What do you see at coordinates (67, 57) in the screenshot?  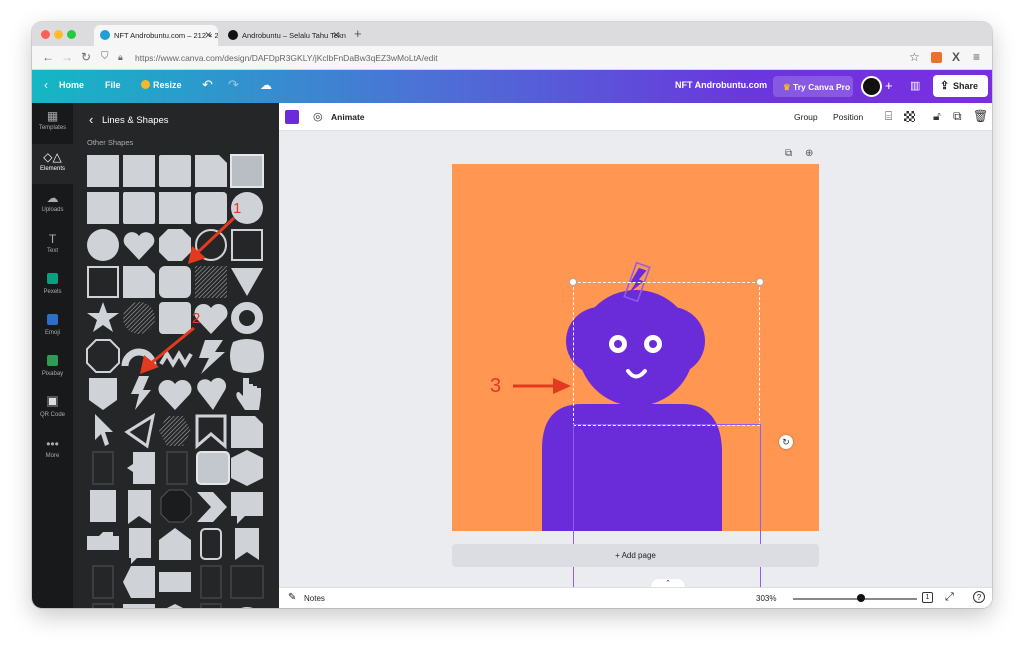 I see `forward-icon: →` at bounding box center [67, 57].